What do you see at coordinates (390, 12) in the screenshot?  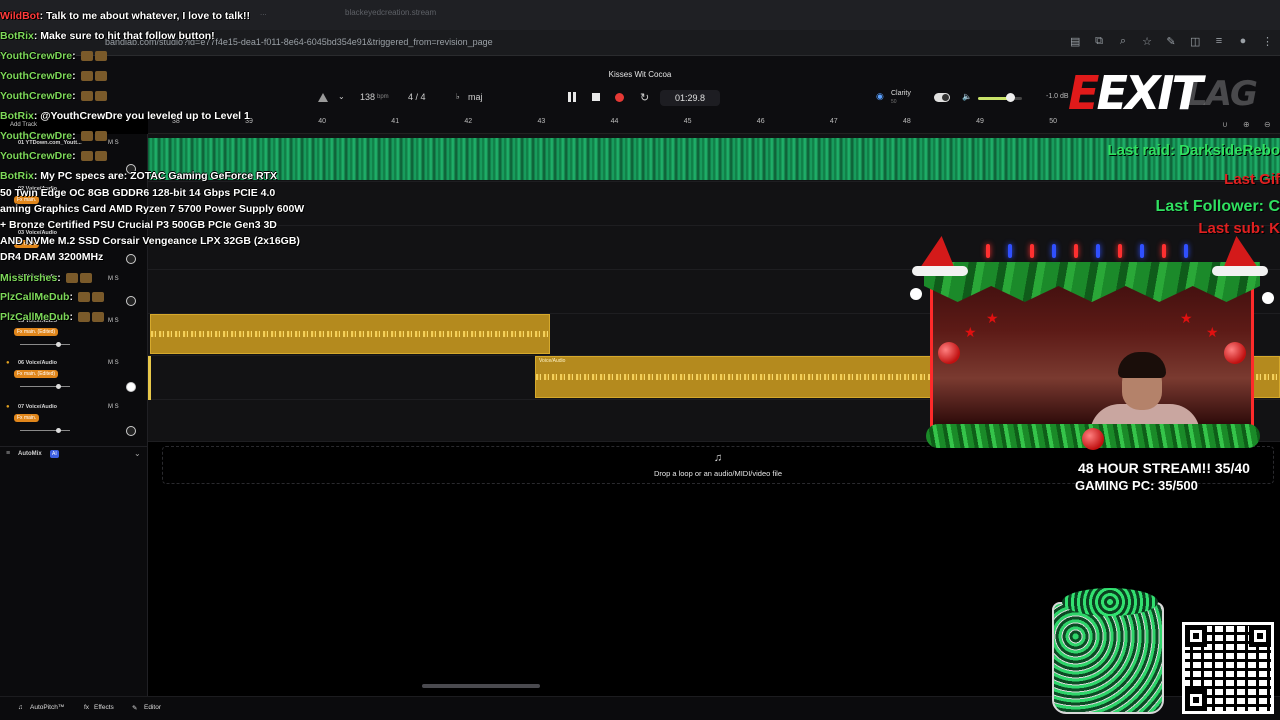 I see `browser-tab: blackeyedcreation.stream` at bounding box center [390, 12].